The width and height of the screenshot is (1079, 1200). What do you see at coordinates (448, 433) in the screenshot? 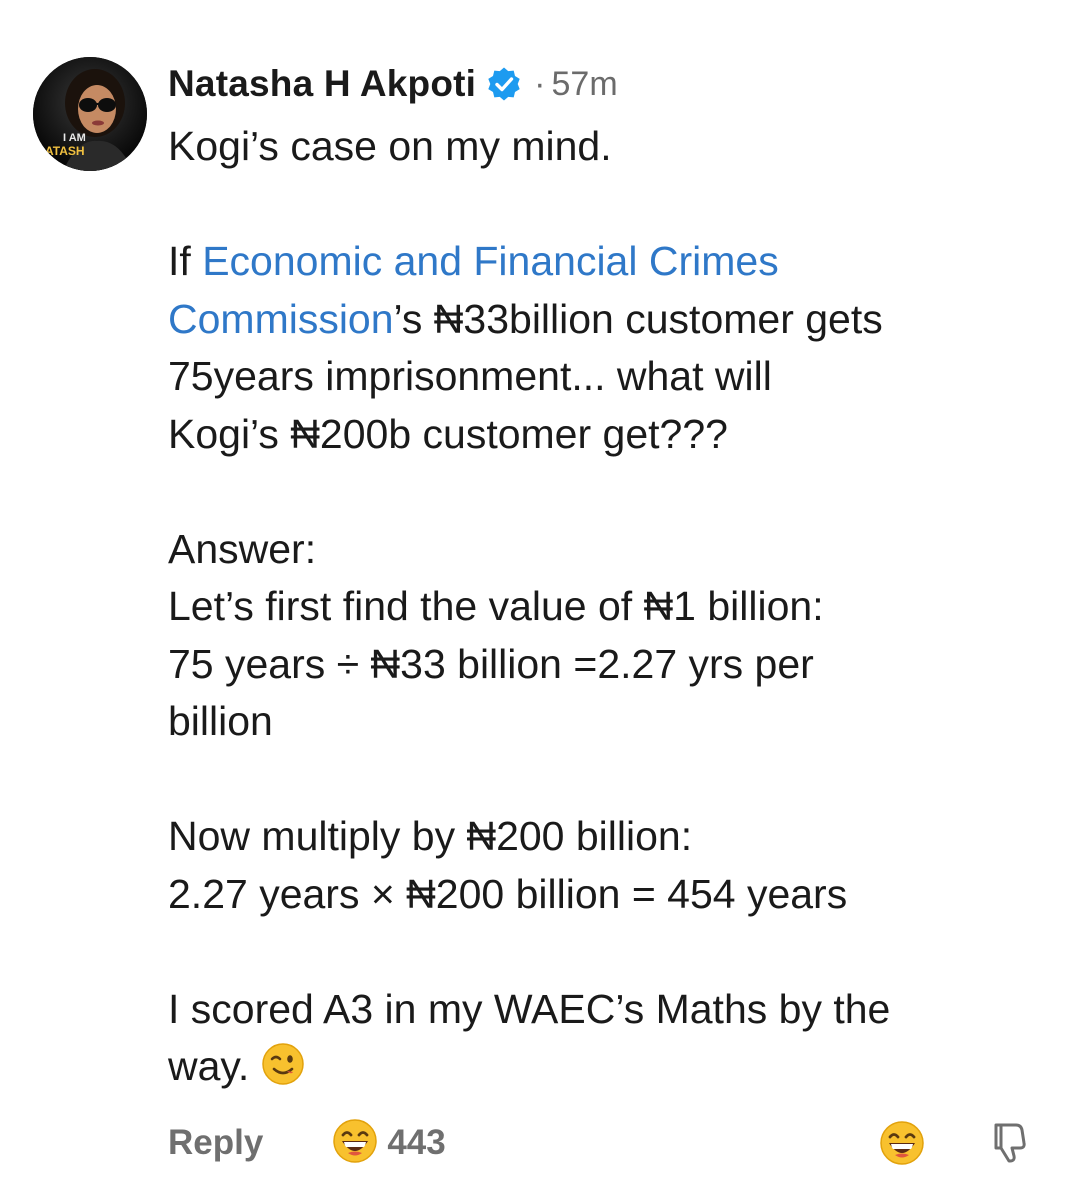
I see `comment-line: Kogi’s ₦200b customer get???` at bounding box center [448, 433].